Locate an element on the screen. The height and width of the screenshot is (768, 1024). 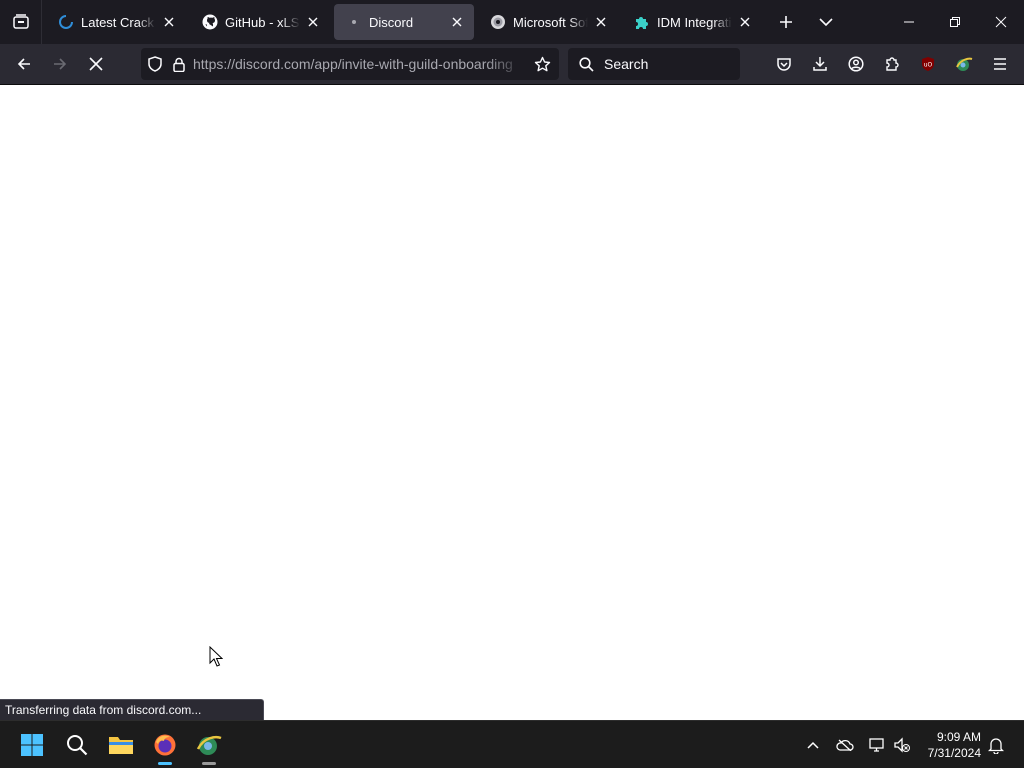
active-indicator is located at coordinates (165, 763).